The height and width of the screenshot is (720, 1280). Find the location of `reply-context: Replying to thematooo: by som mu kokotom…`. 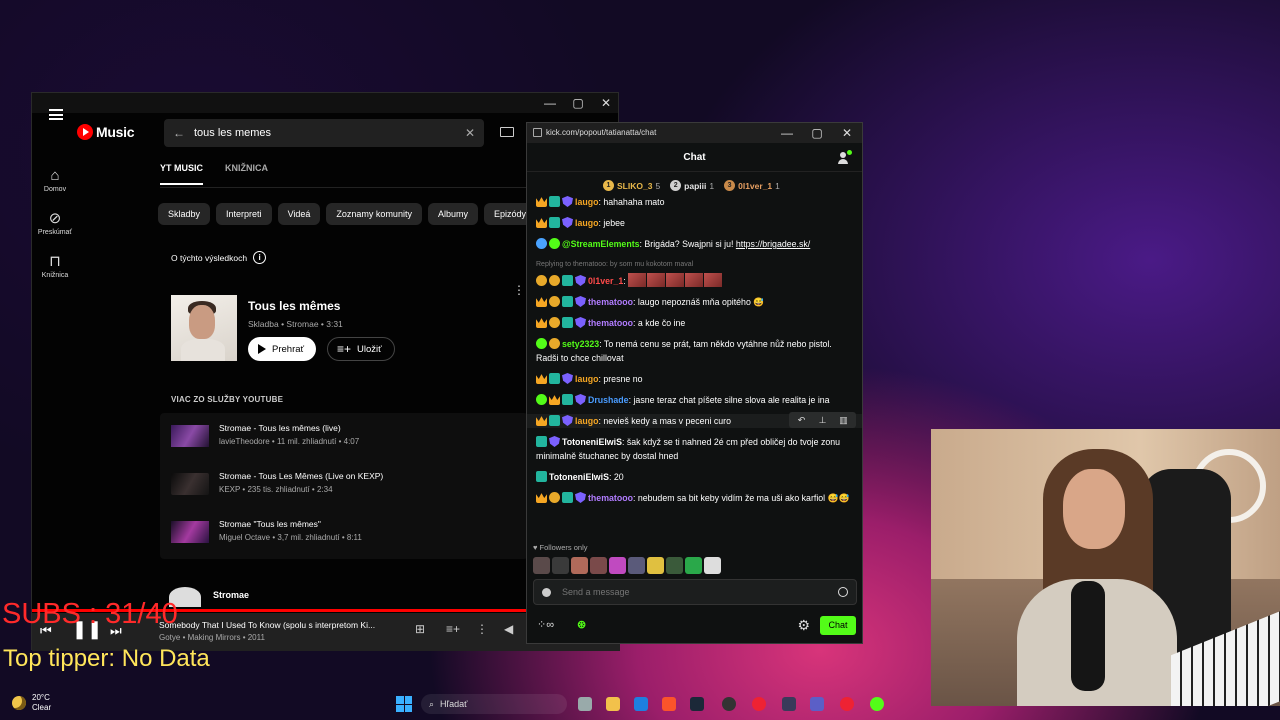

reply-context: Replying to thematooo: by som mu kokotom… is located at coordinates (695, 265).